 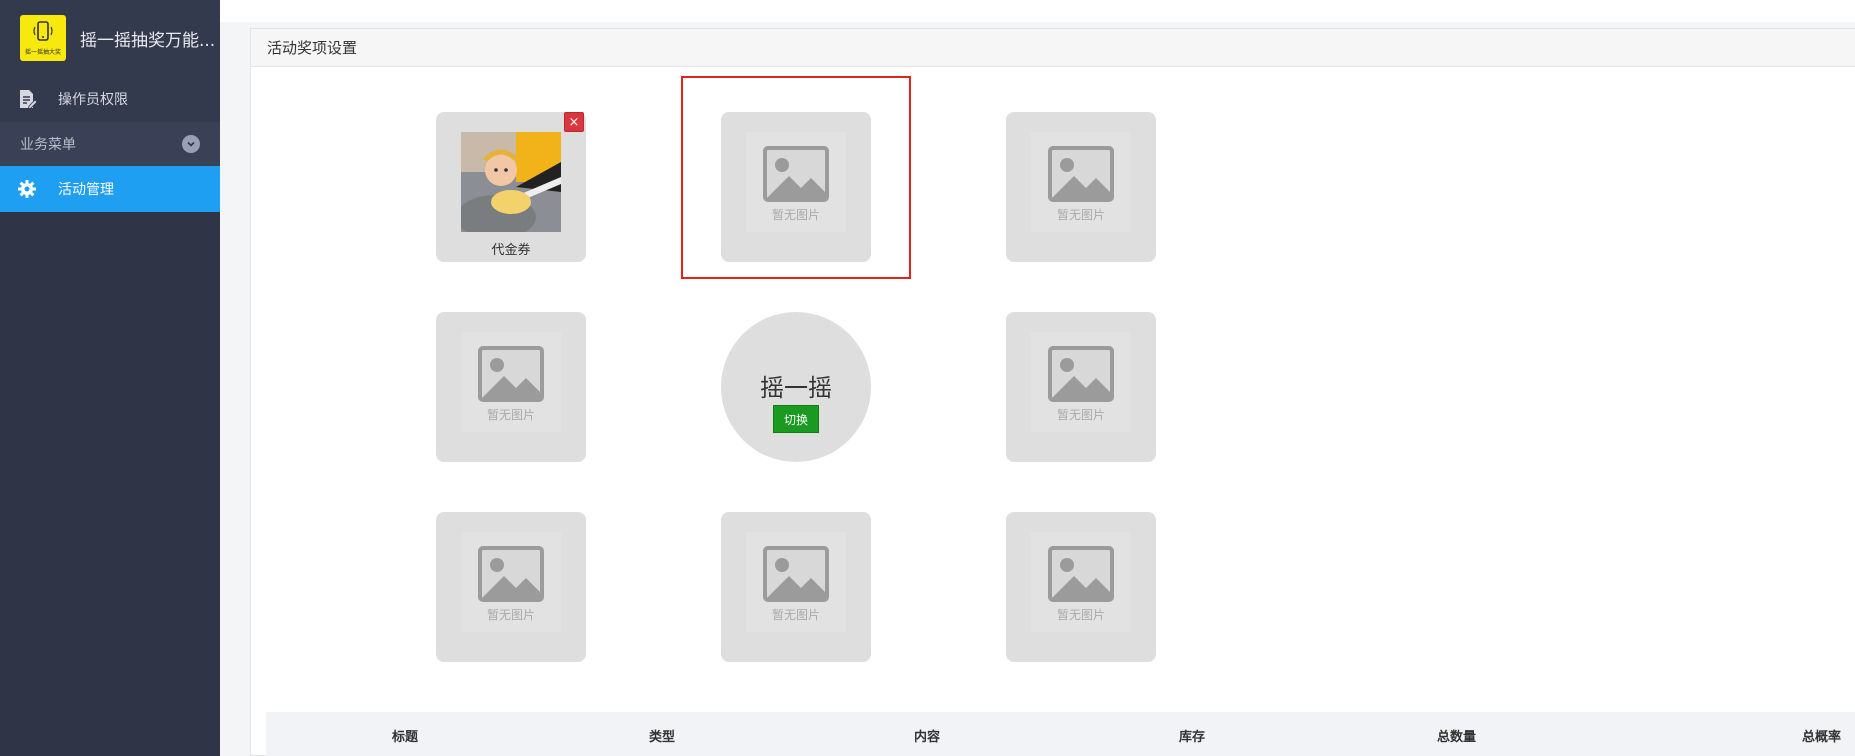 I want to click on prize-tile-6: 暂无图片, so click(x=1081, y=387).